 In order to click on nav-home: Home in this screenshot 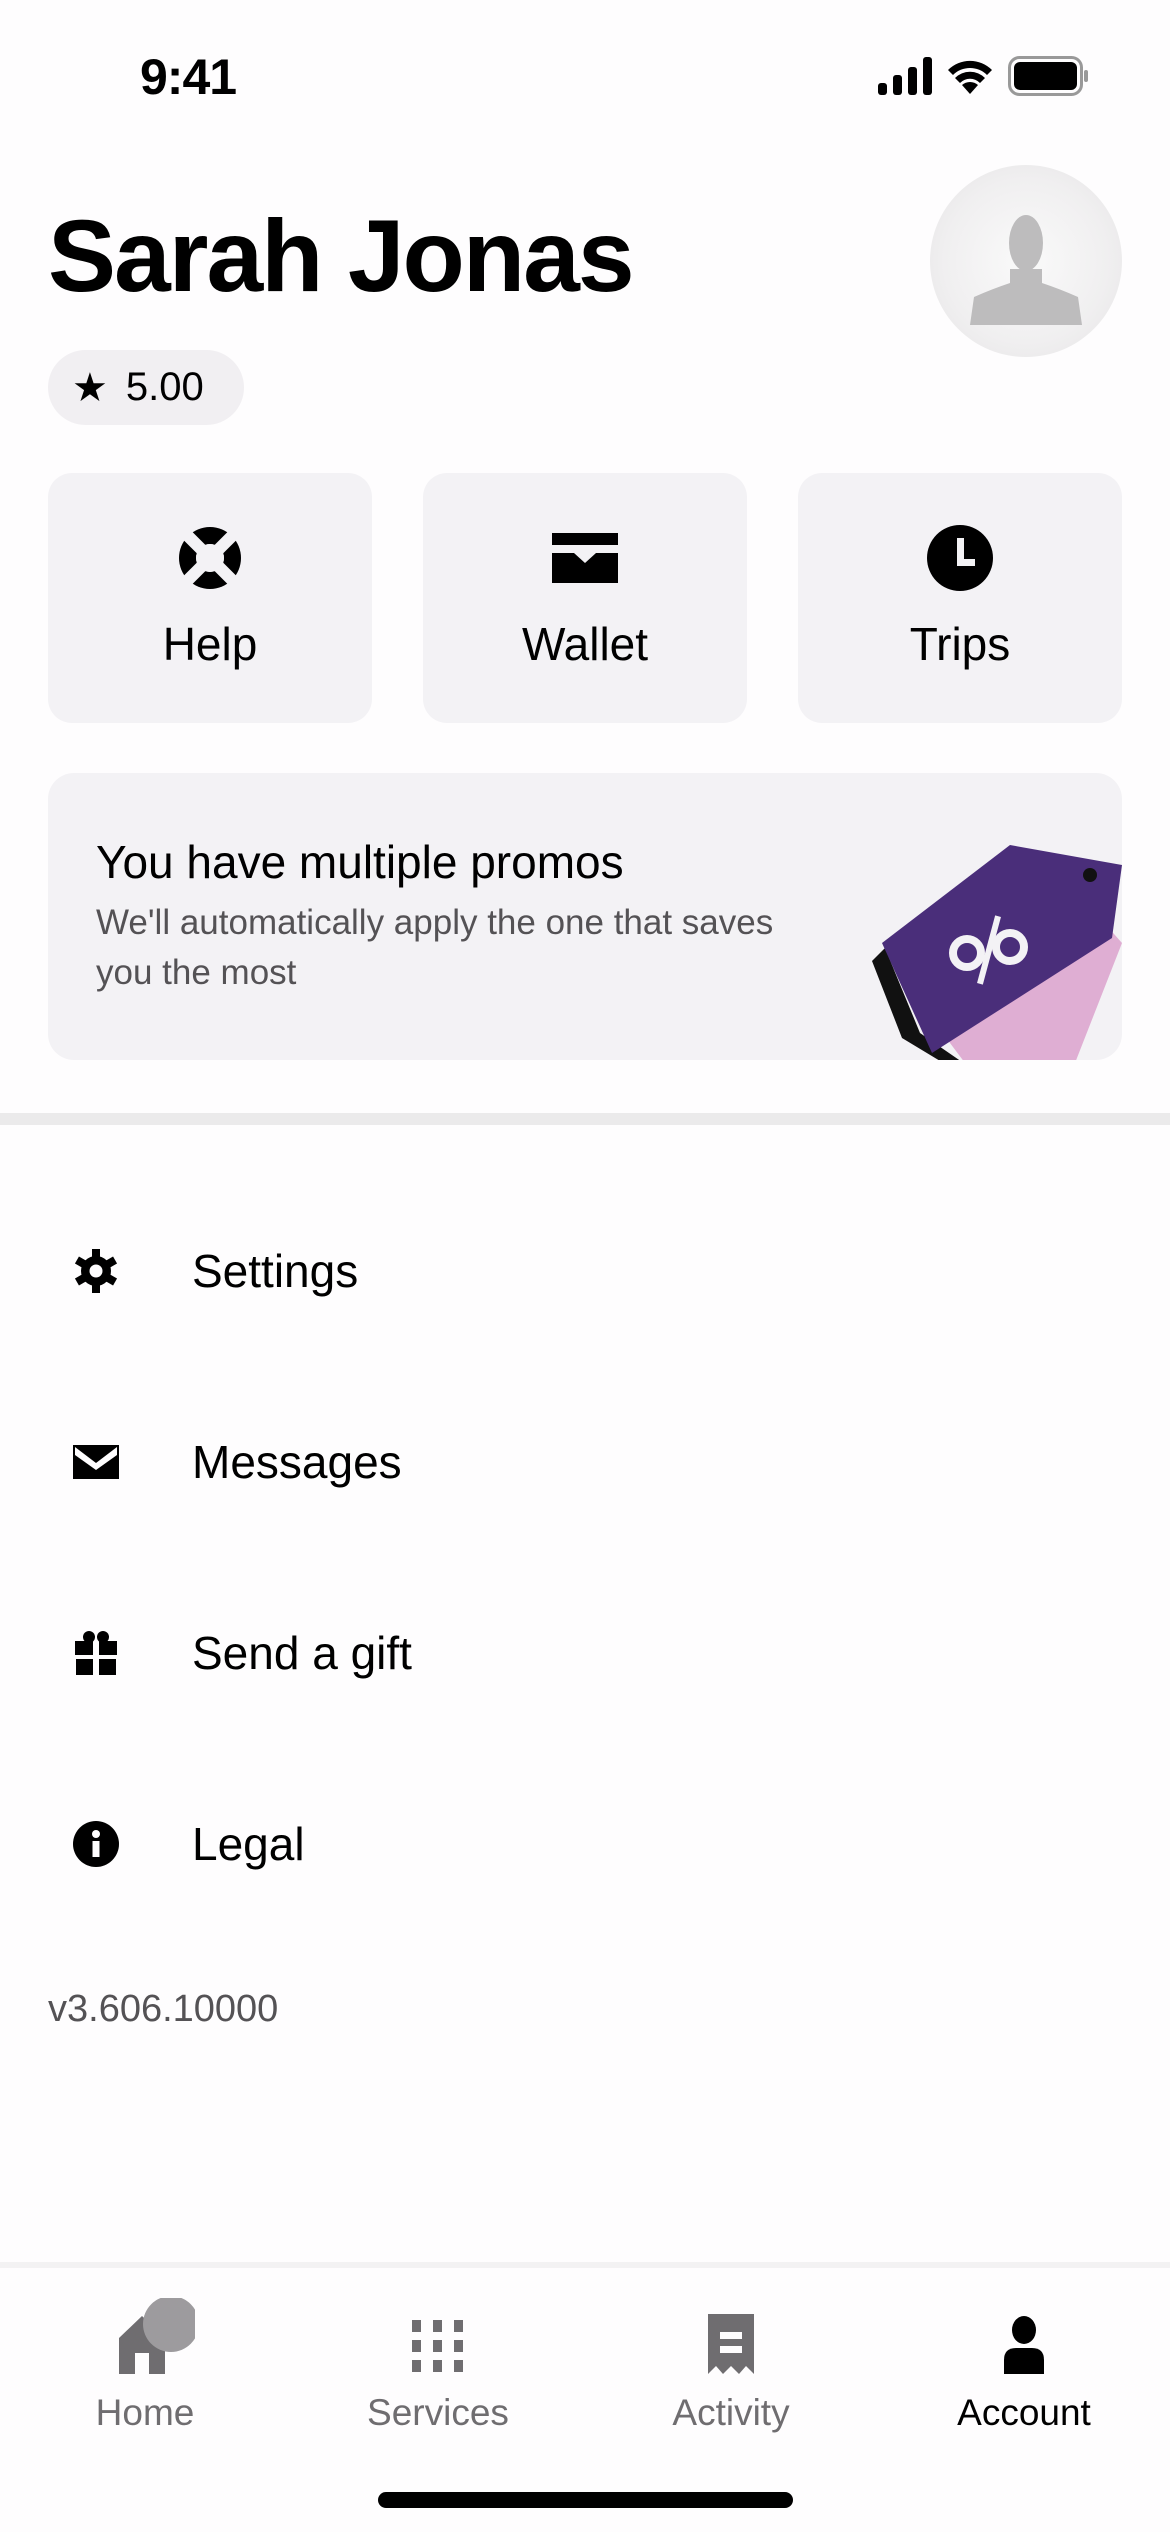, I will do `click(145, 2366)`.